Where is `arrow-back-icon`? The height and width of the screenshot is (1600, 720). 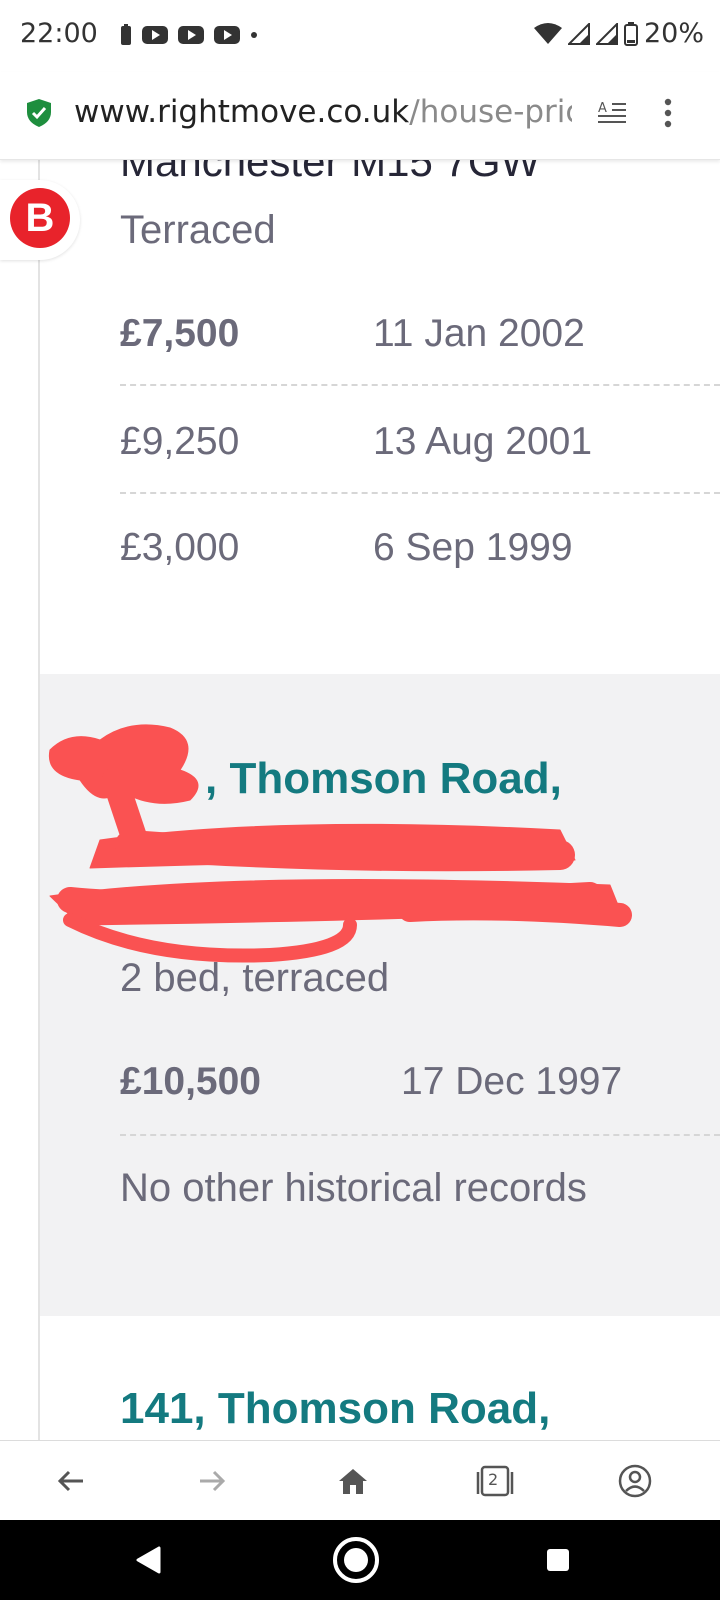 arrow-back-icon is located at coordinates (70, 1481).